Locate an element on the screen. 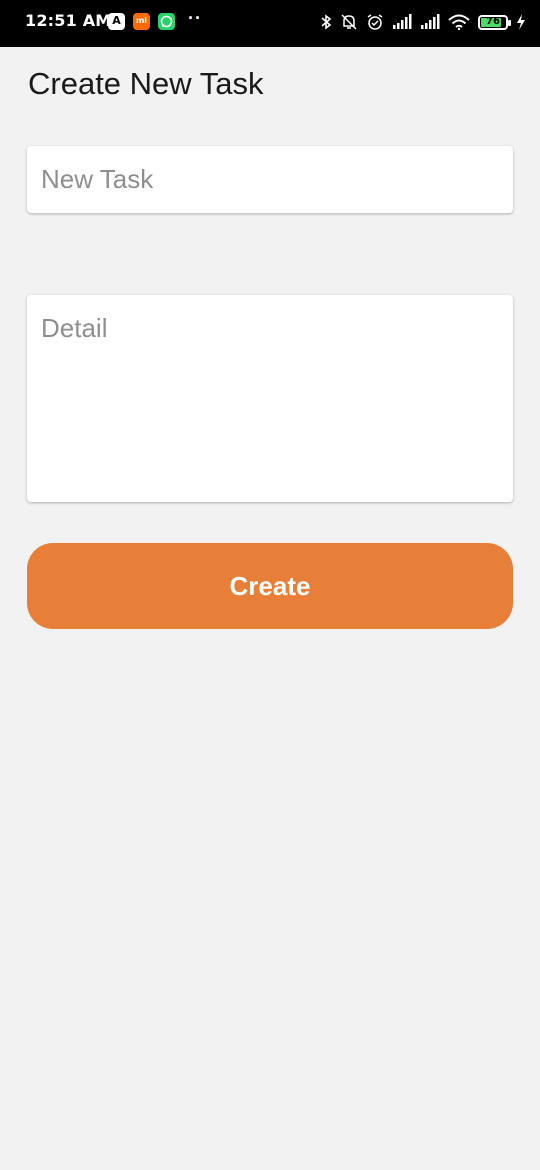 The width and height of the screenshot is (540, 1170). battery-level: 76 is located at coordinates (493, 21).